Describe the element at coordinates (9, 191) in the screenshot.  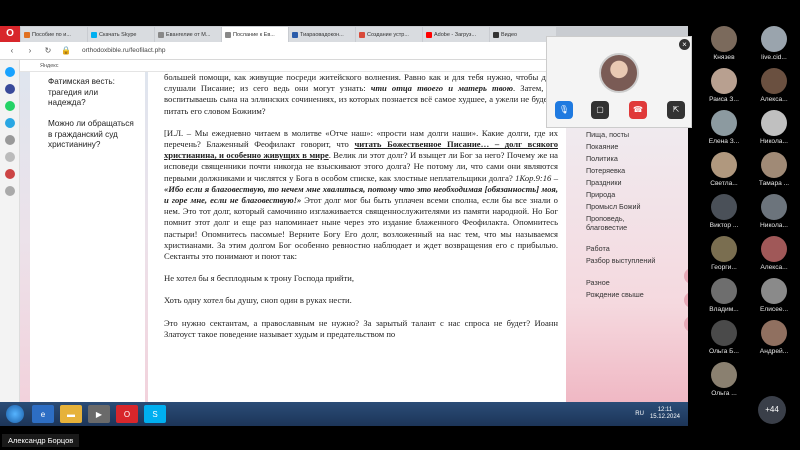
I see `settings-icon` at that location.